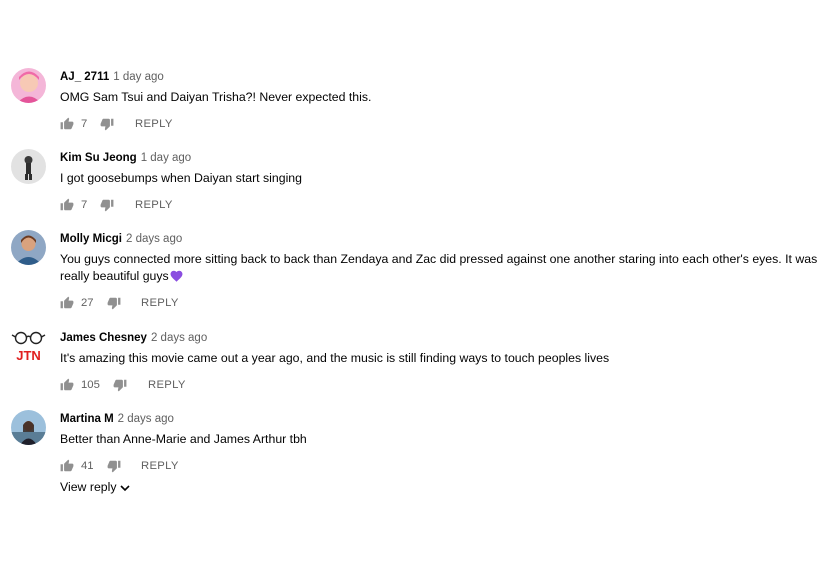 The width and height of the screenshot is (840, 570). Describe the element at coordinates (448, 306) in the screenshot. I see `comment-actions: 27 REPLY` at that location.